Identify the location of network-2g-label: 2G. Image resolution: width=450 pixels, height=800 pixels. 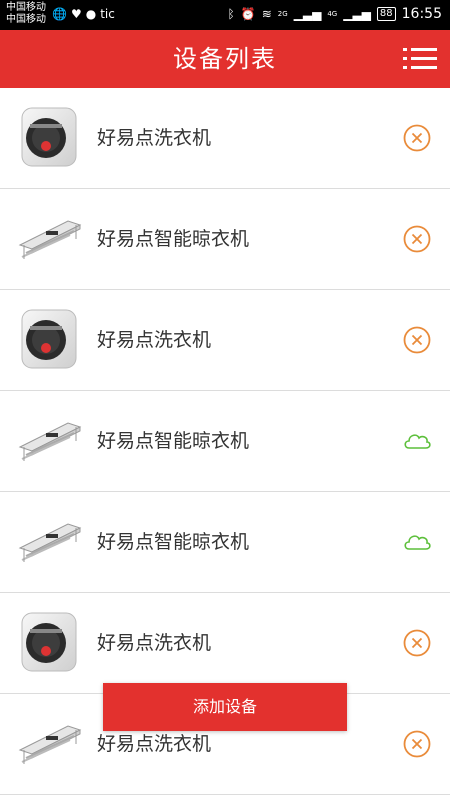
(282, 14).